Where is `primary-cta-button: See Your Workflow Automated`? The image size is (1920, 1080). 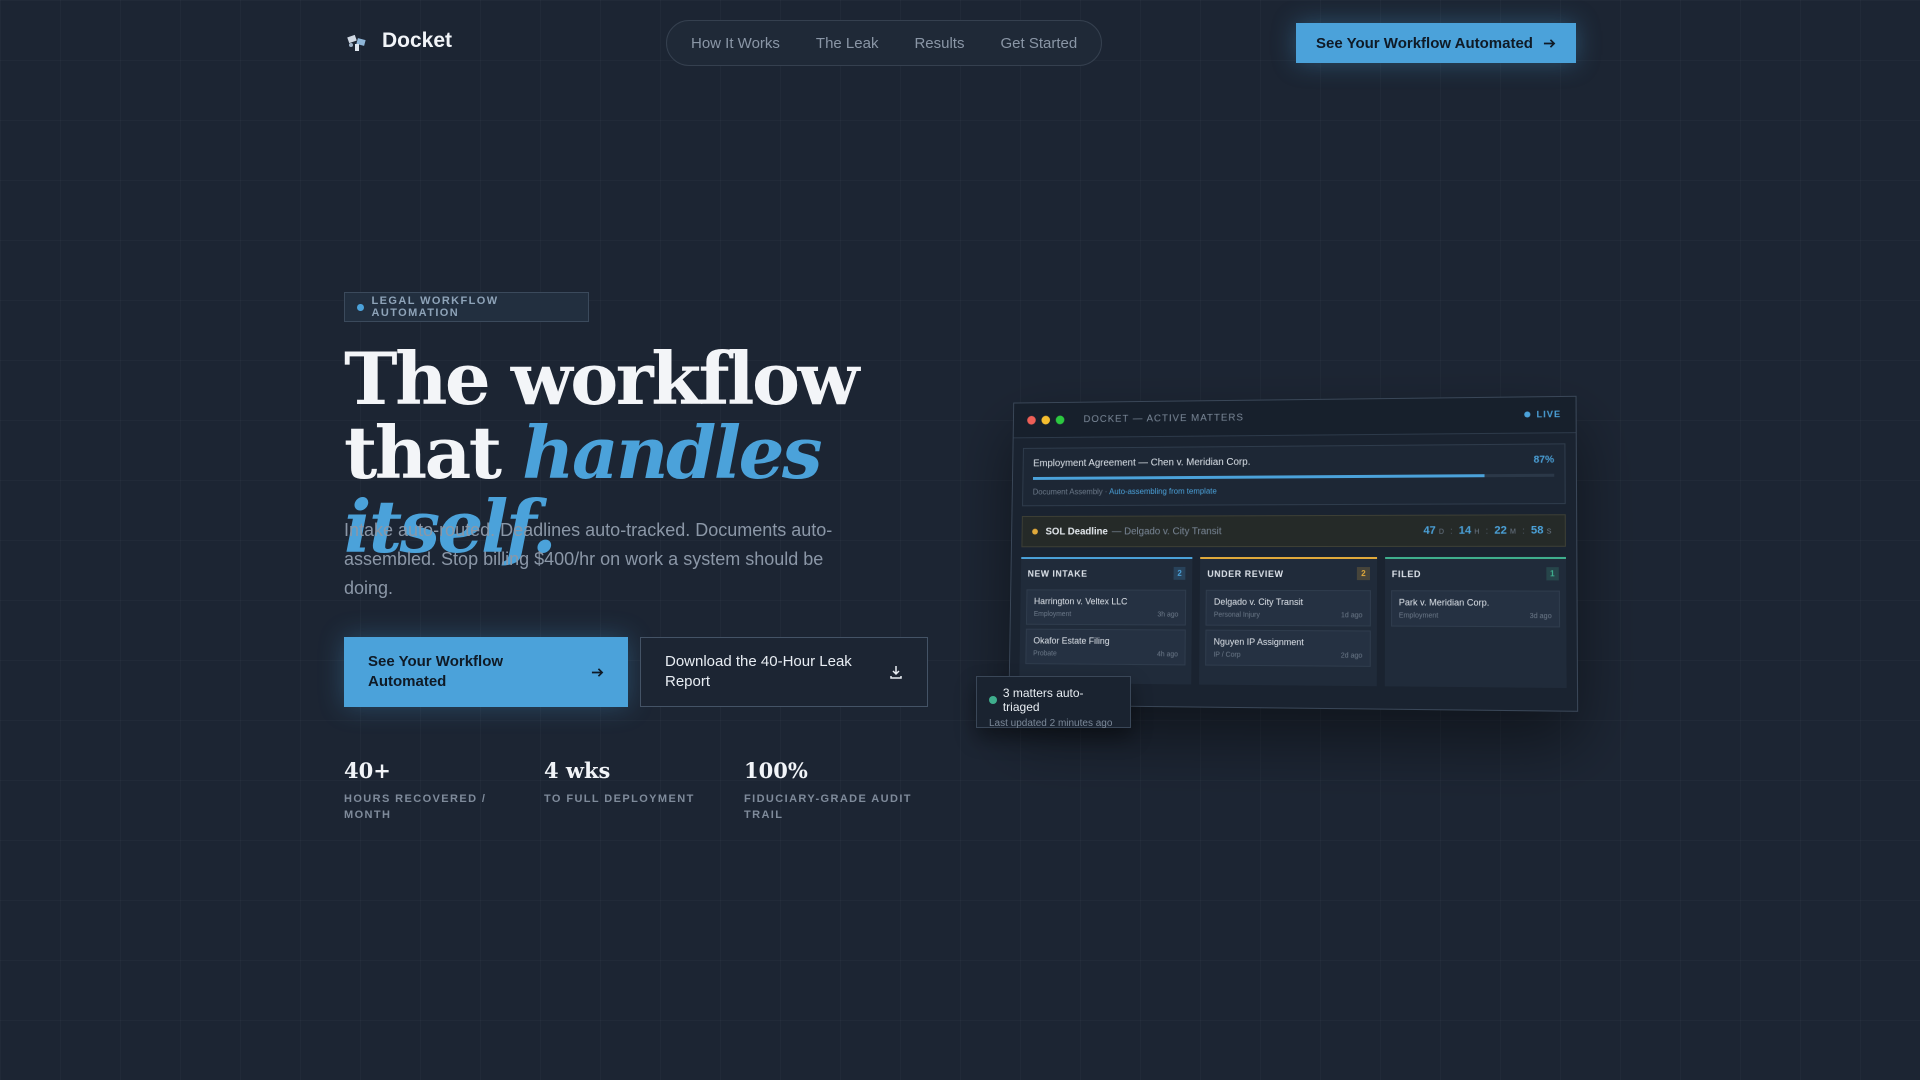
primary-cta-button: See Your Workflow Automated is located at coordinates (486, 672).